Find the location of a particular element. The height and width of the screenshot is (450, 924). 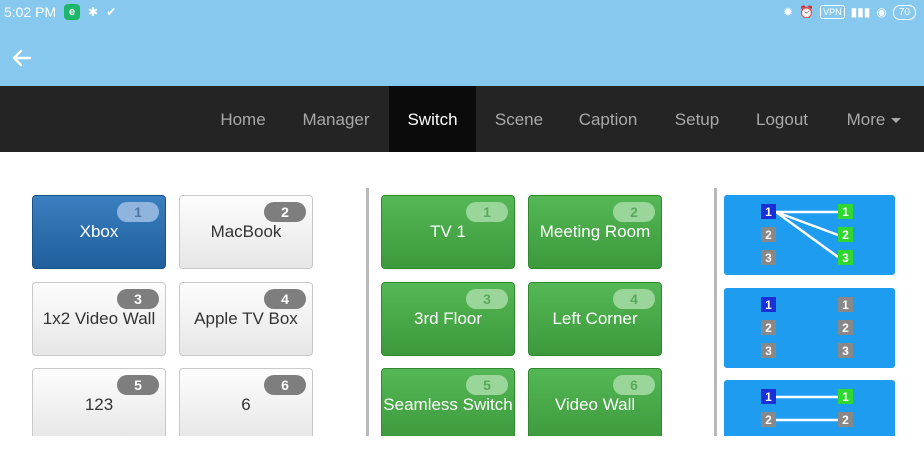

nav-scene: Scene is located at coordinates (519, 119).